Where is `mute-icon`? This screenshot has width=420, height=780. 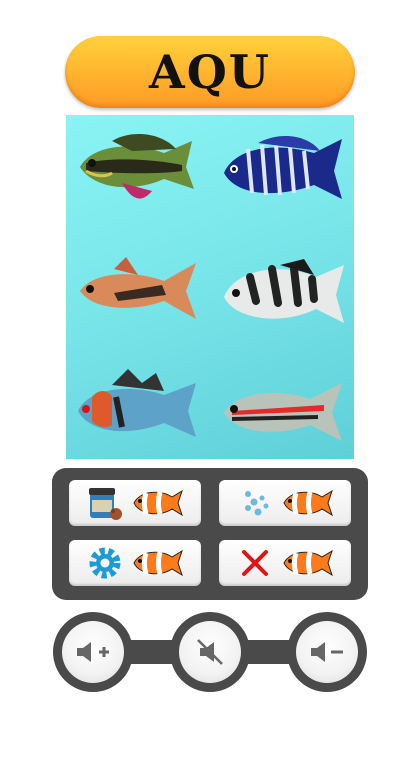
mute-icon is located at coordinates (210, 652).